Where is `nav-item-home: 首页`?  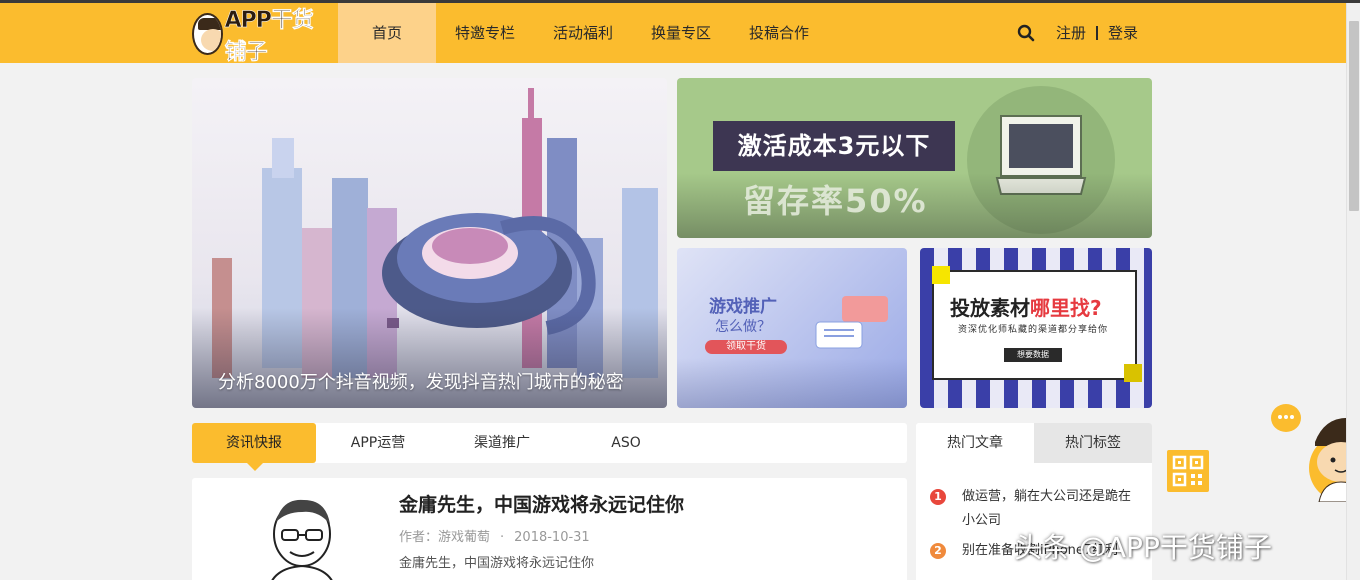 nav-item-home: 首页 is located at coordinates (387, 33).